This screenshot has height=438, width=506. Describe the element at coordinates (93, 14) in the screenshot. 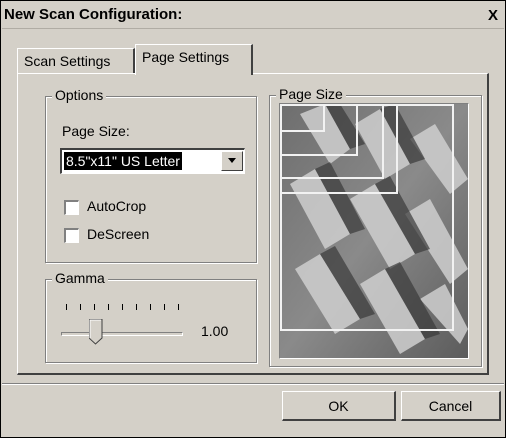

I see `dialog-title: New Scan Configuration:` at that location.